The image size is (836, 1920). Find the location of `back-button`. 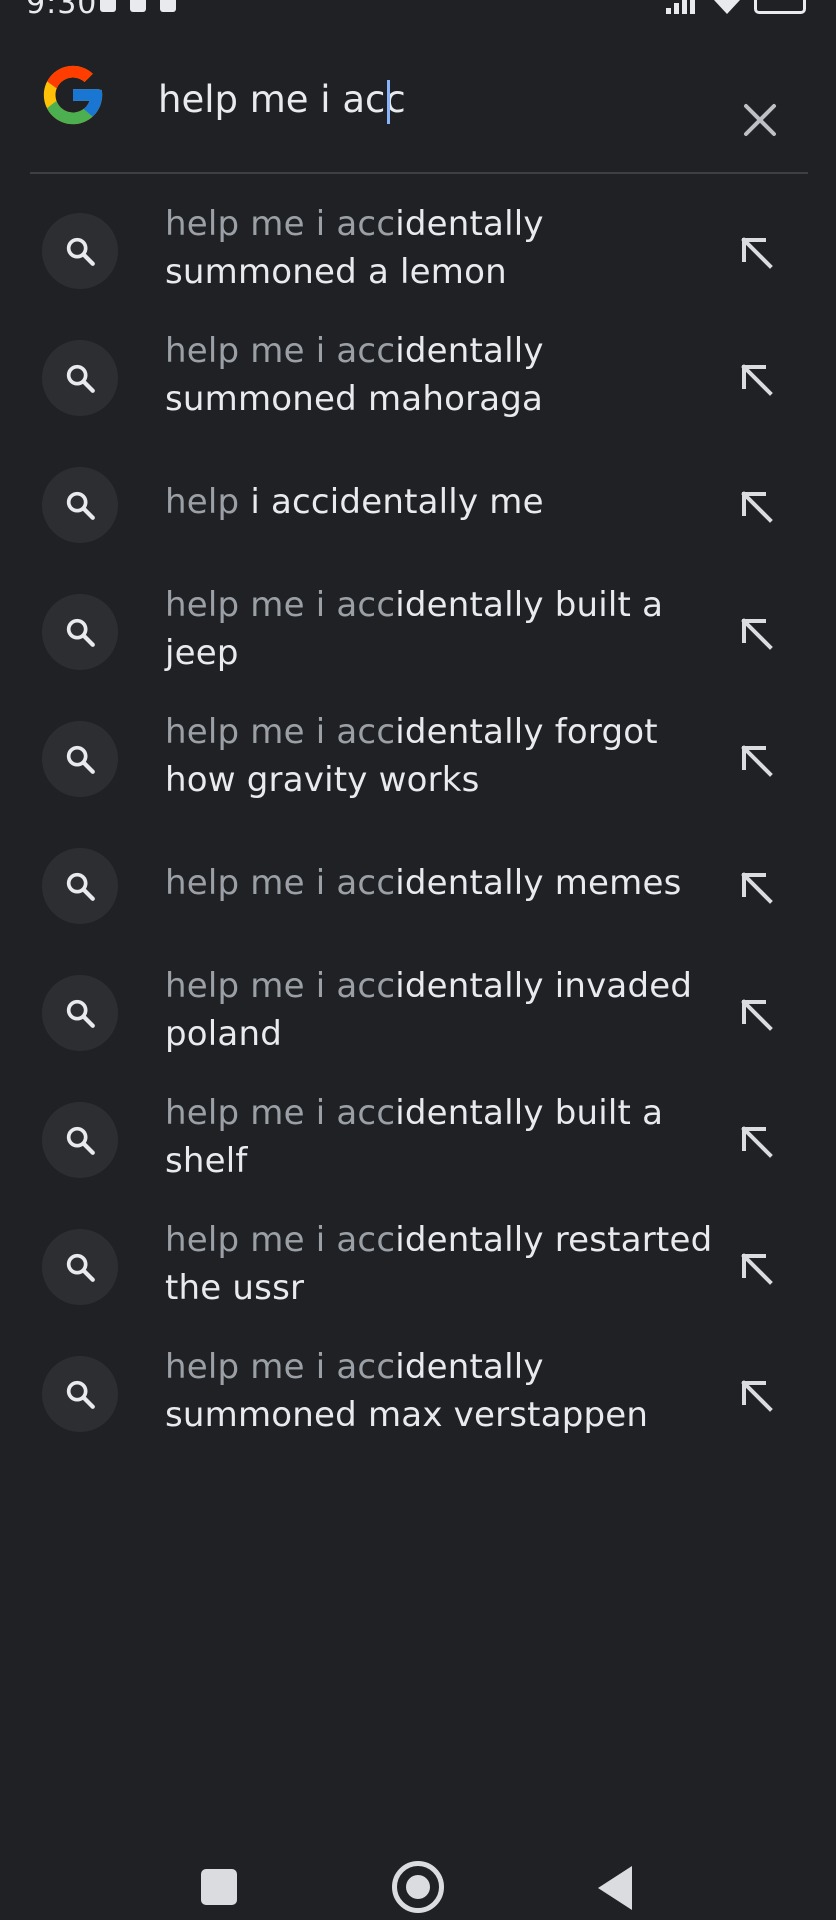

back-button is located at coordinates (615, 1888).